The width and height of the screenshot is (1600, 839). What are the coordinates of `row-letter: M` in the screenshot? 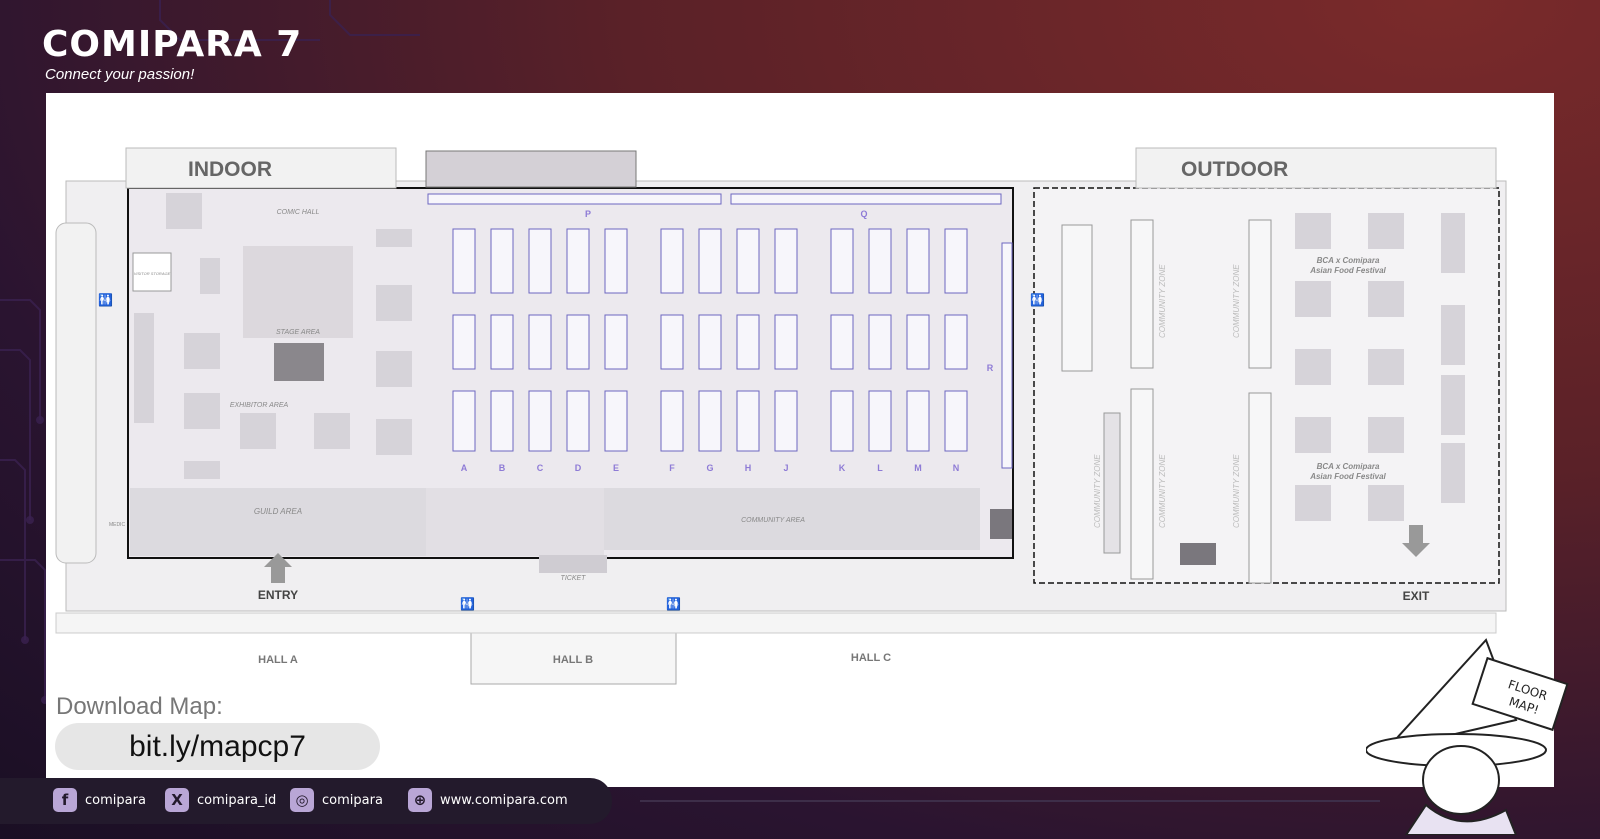 It's located at (918, 468).